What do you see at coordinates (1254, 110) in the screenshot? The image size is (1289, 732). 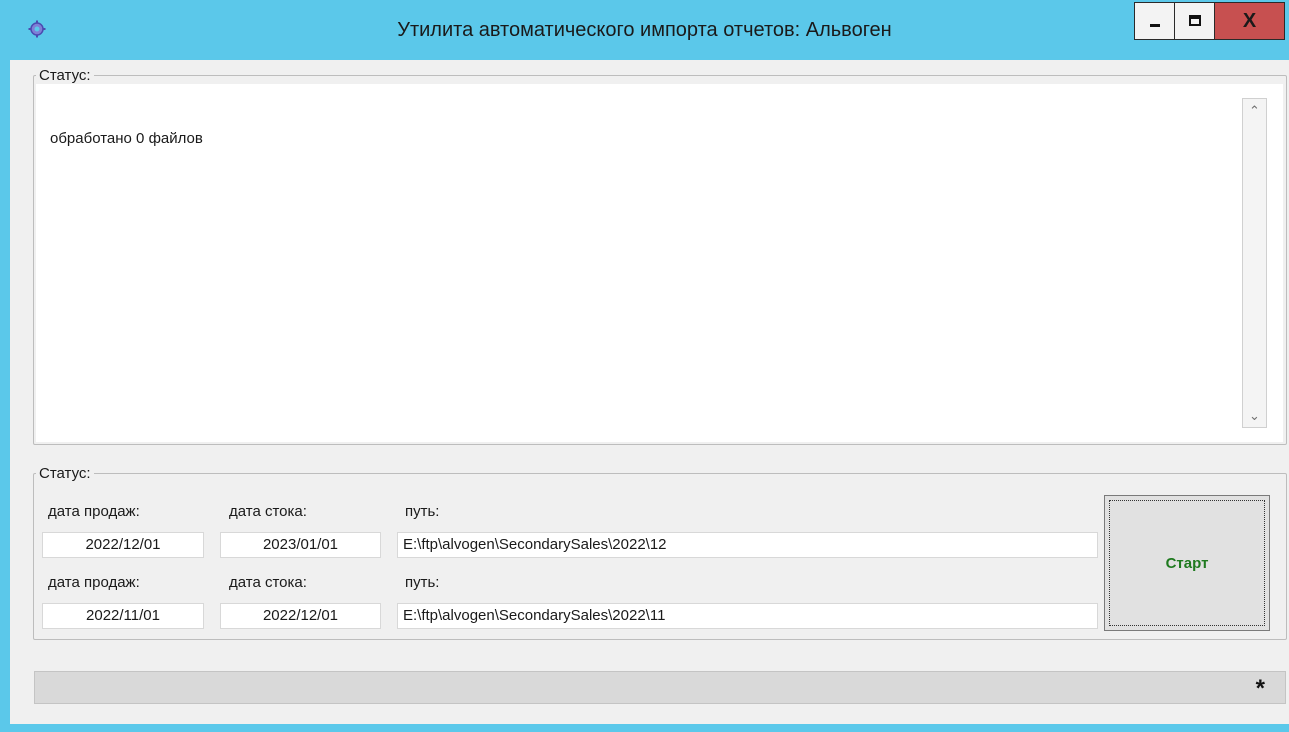 I see `scroll-up-icon: ⌃` at bounding box center [1254, 110].